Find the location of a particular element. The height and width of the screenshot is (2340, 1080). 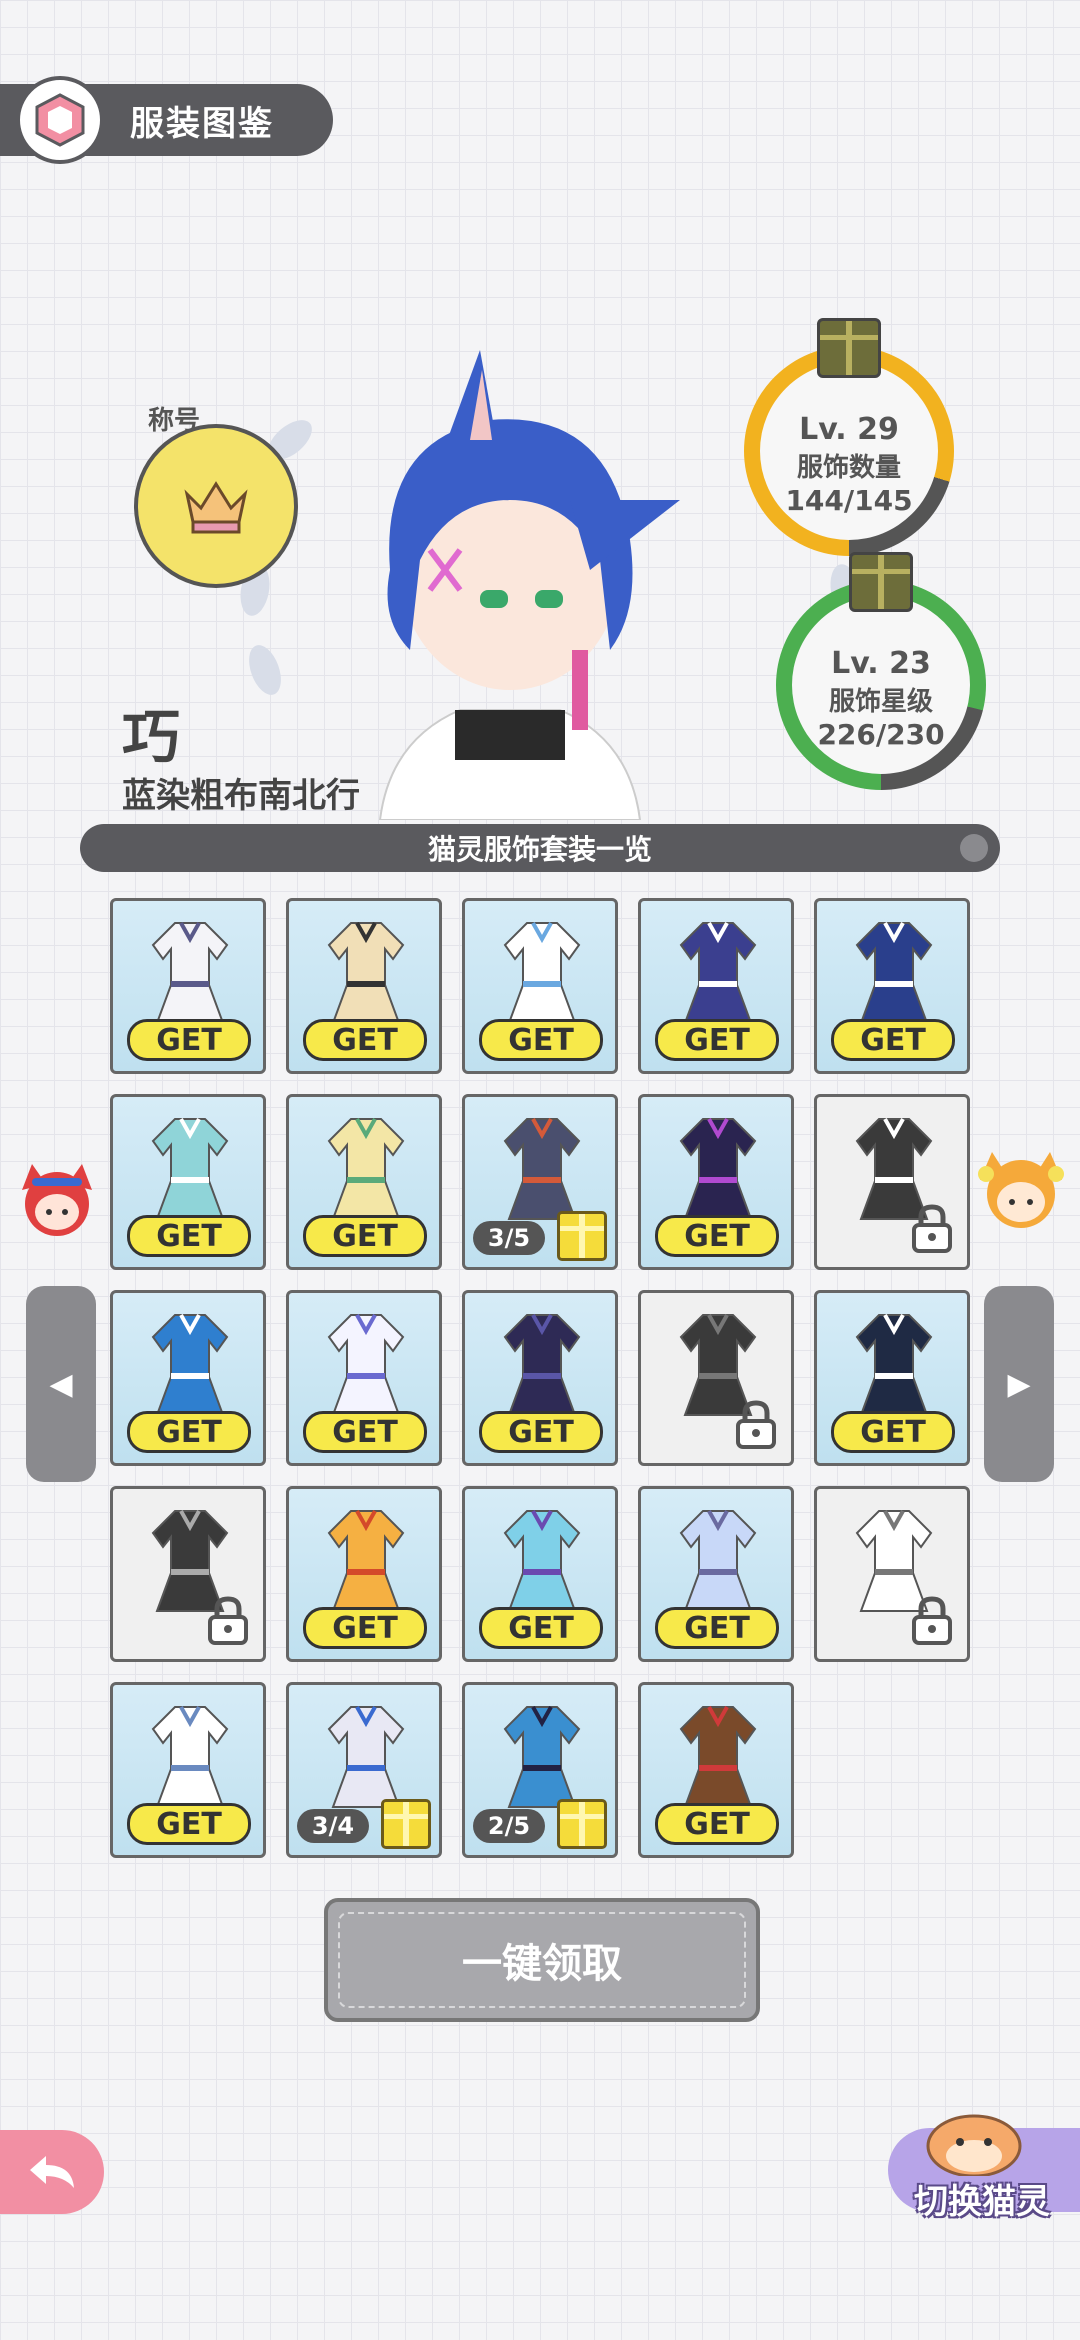

wardrobe-logo-icon is located at coordinates (60, 120).